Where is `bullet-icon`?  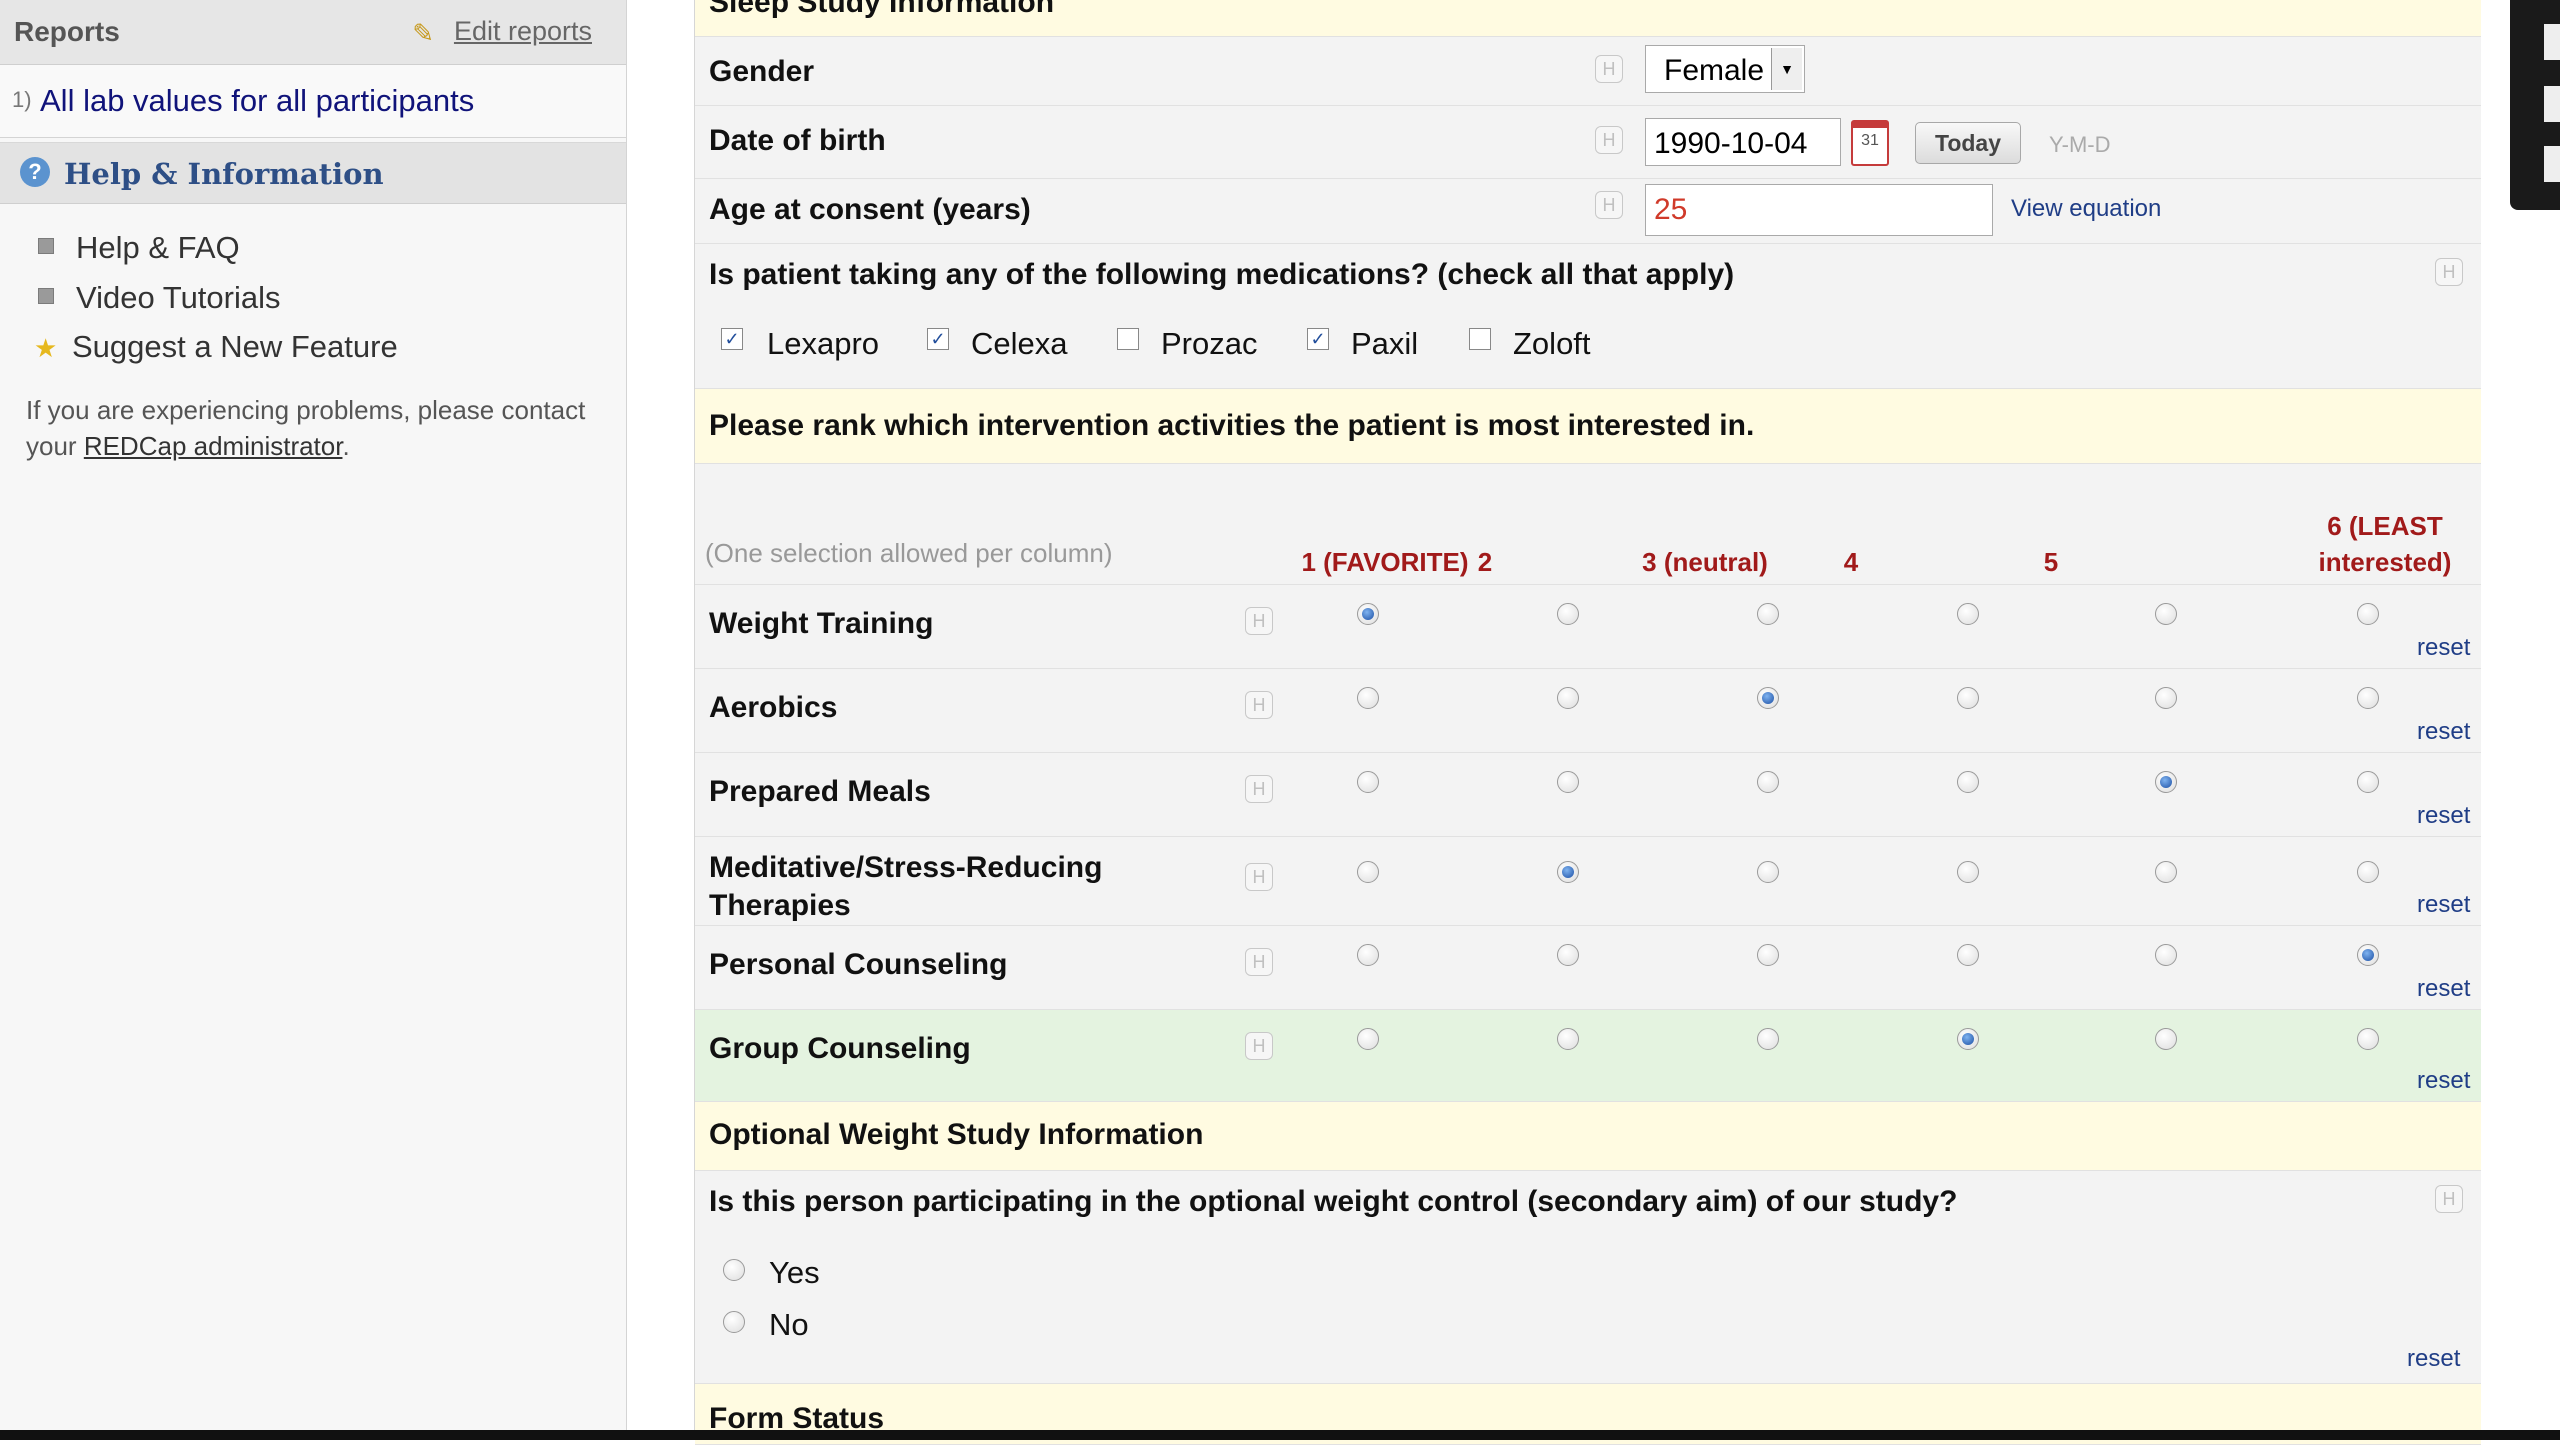
bullet-icon is located at coordinates (46, 296).